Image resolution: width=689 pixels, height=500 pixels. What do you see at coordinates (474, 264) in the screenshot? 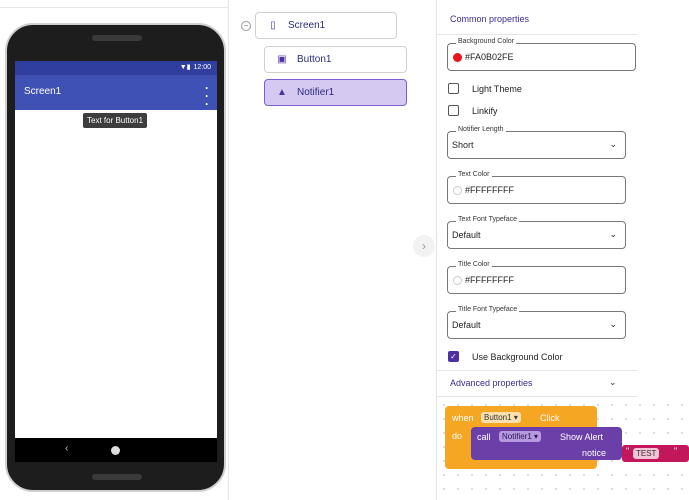
I see `field-label: Title Color` at bounding box center [474, 264].